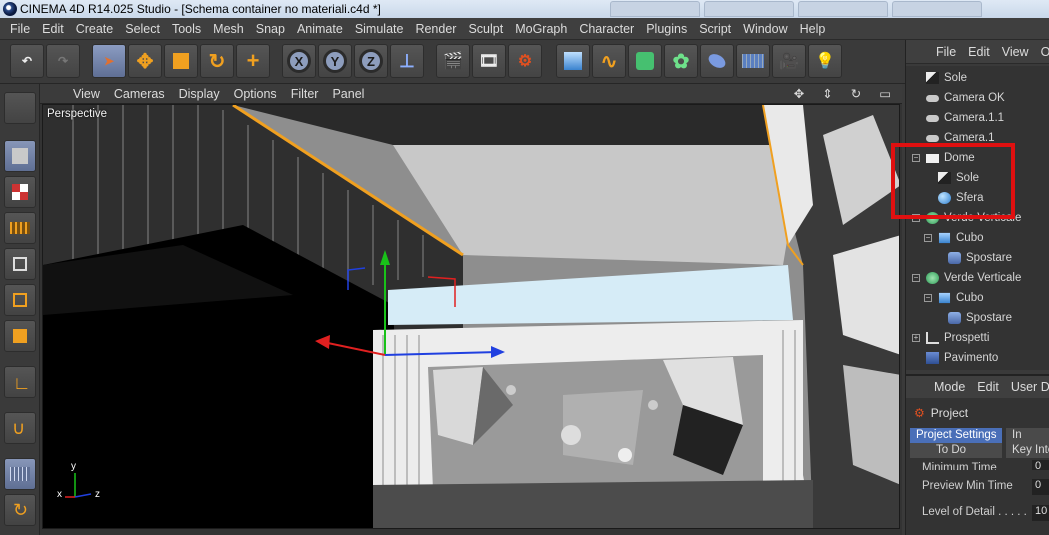 Image resolution: width=1049 pixels, height=535 pixels. I want to click on make-editable-button, so click(20, 108).